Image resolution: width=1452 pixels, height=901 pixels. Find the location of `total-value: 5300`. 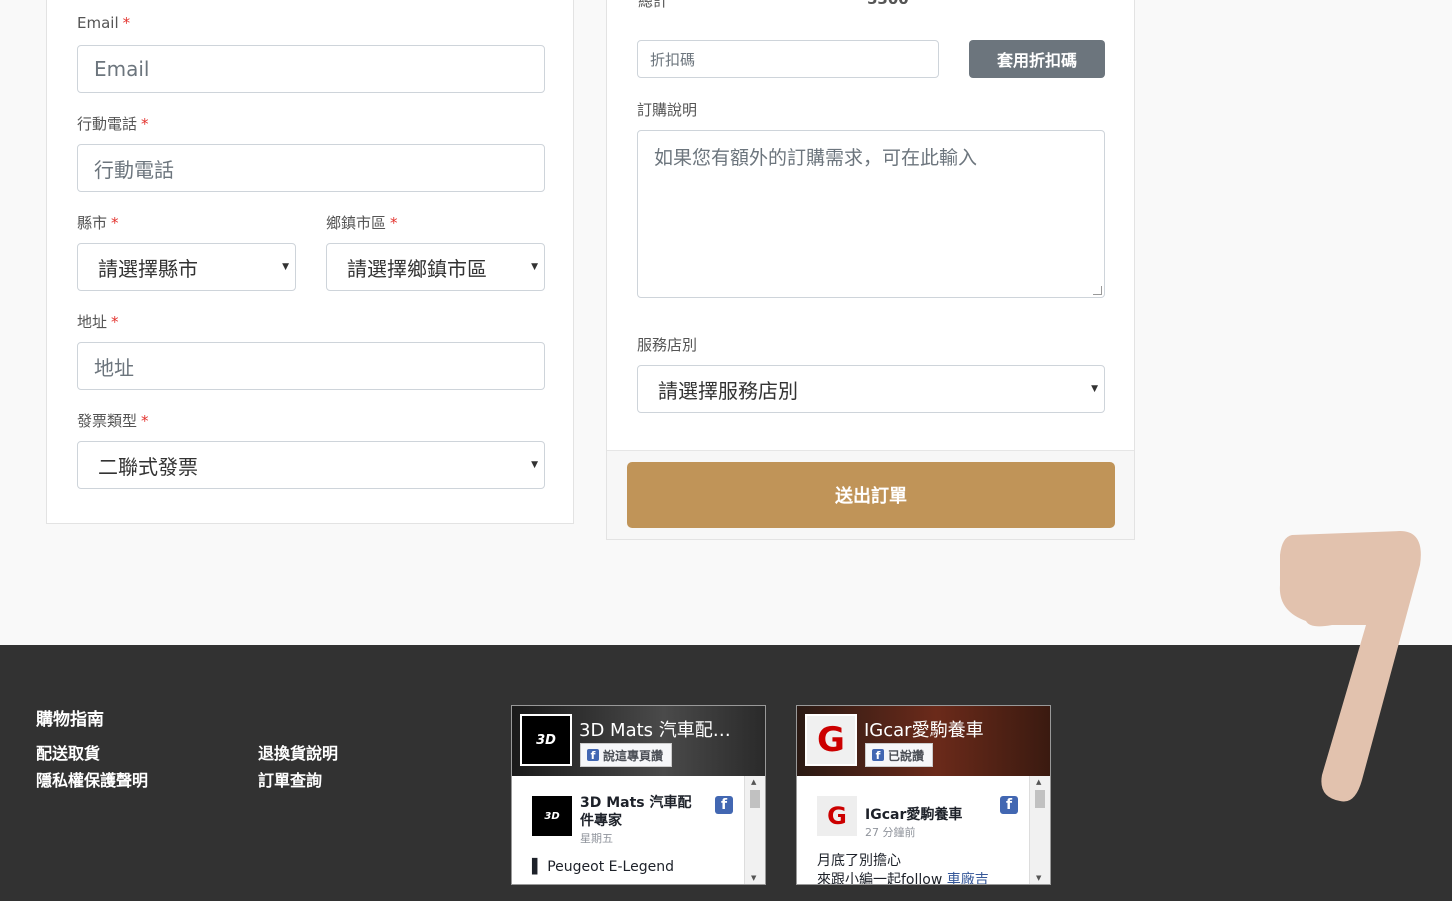

total-value: 5300 is located at coordinates (888, 4).